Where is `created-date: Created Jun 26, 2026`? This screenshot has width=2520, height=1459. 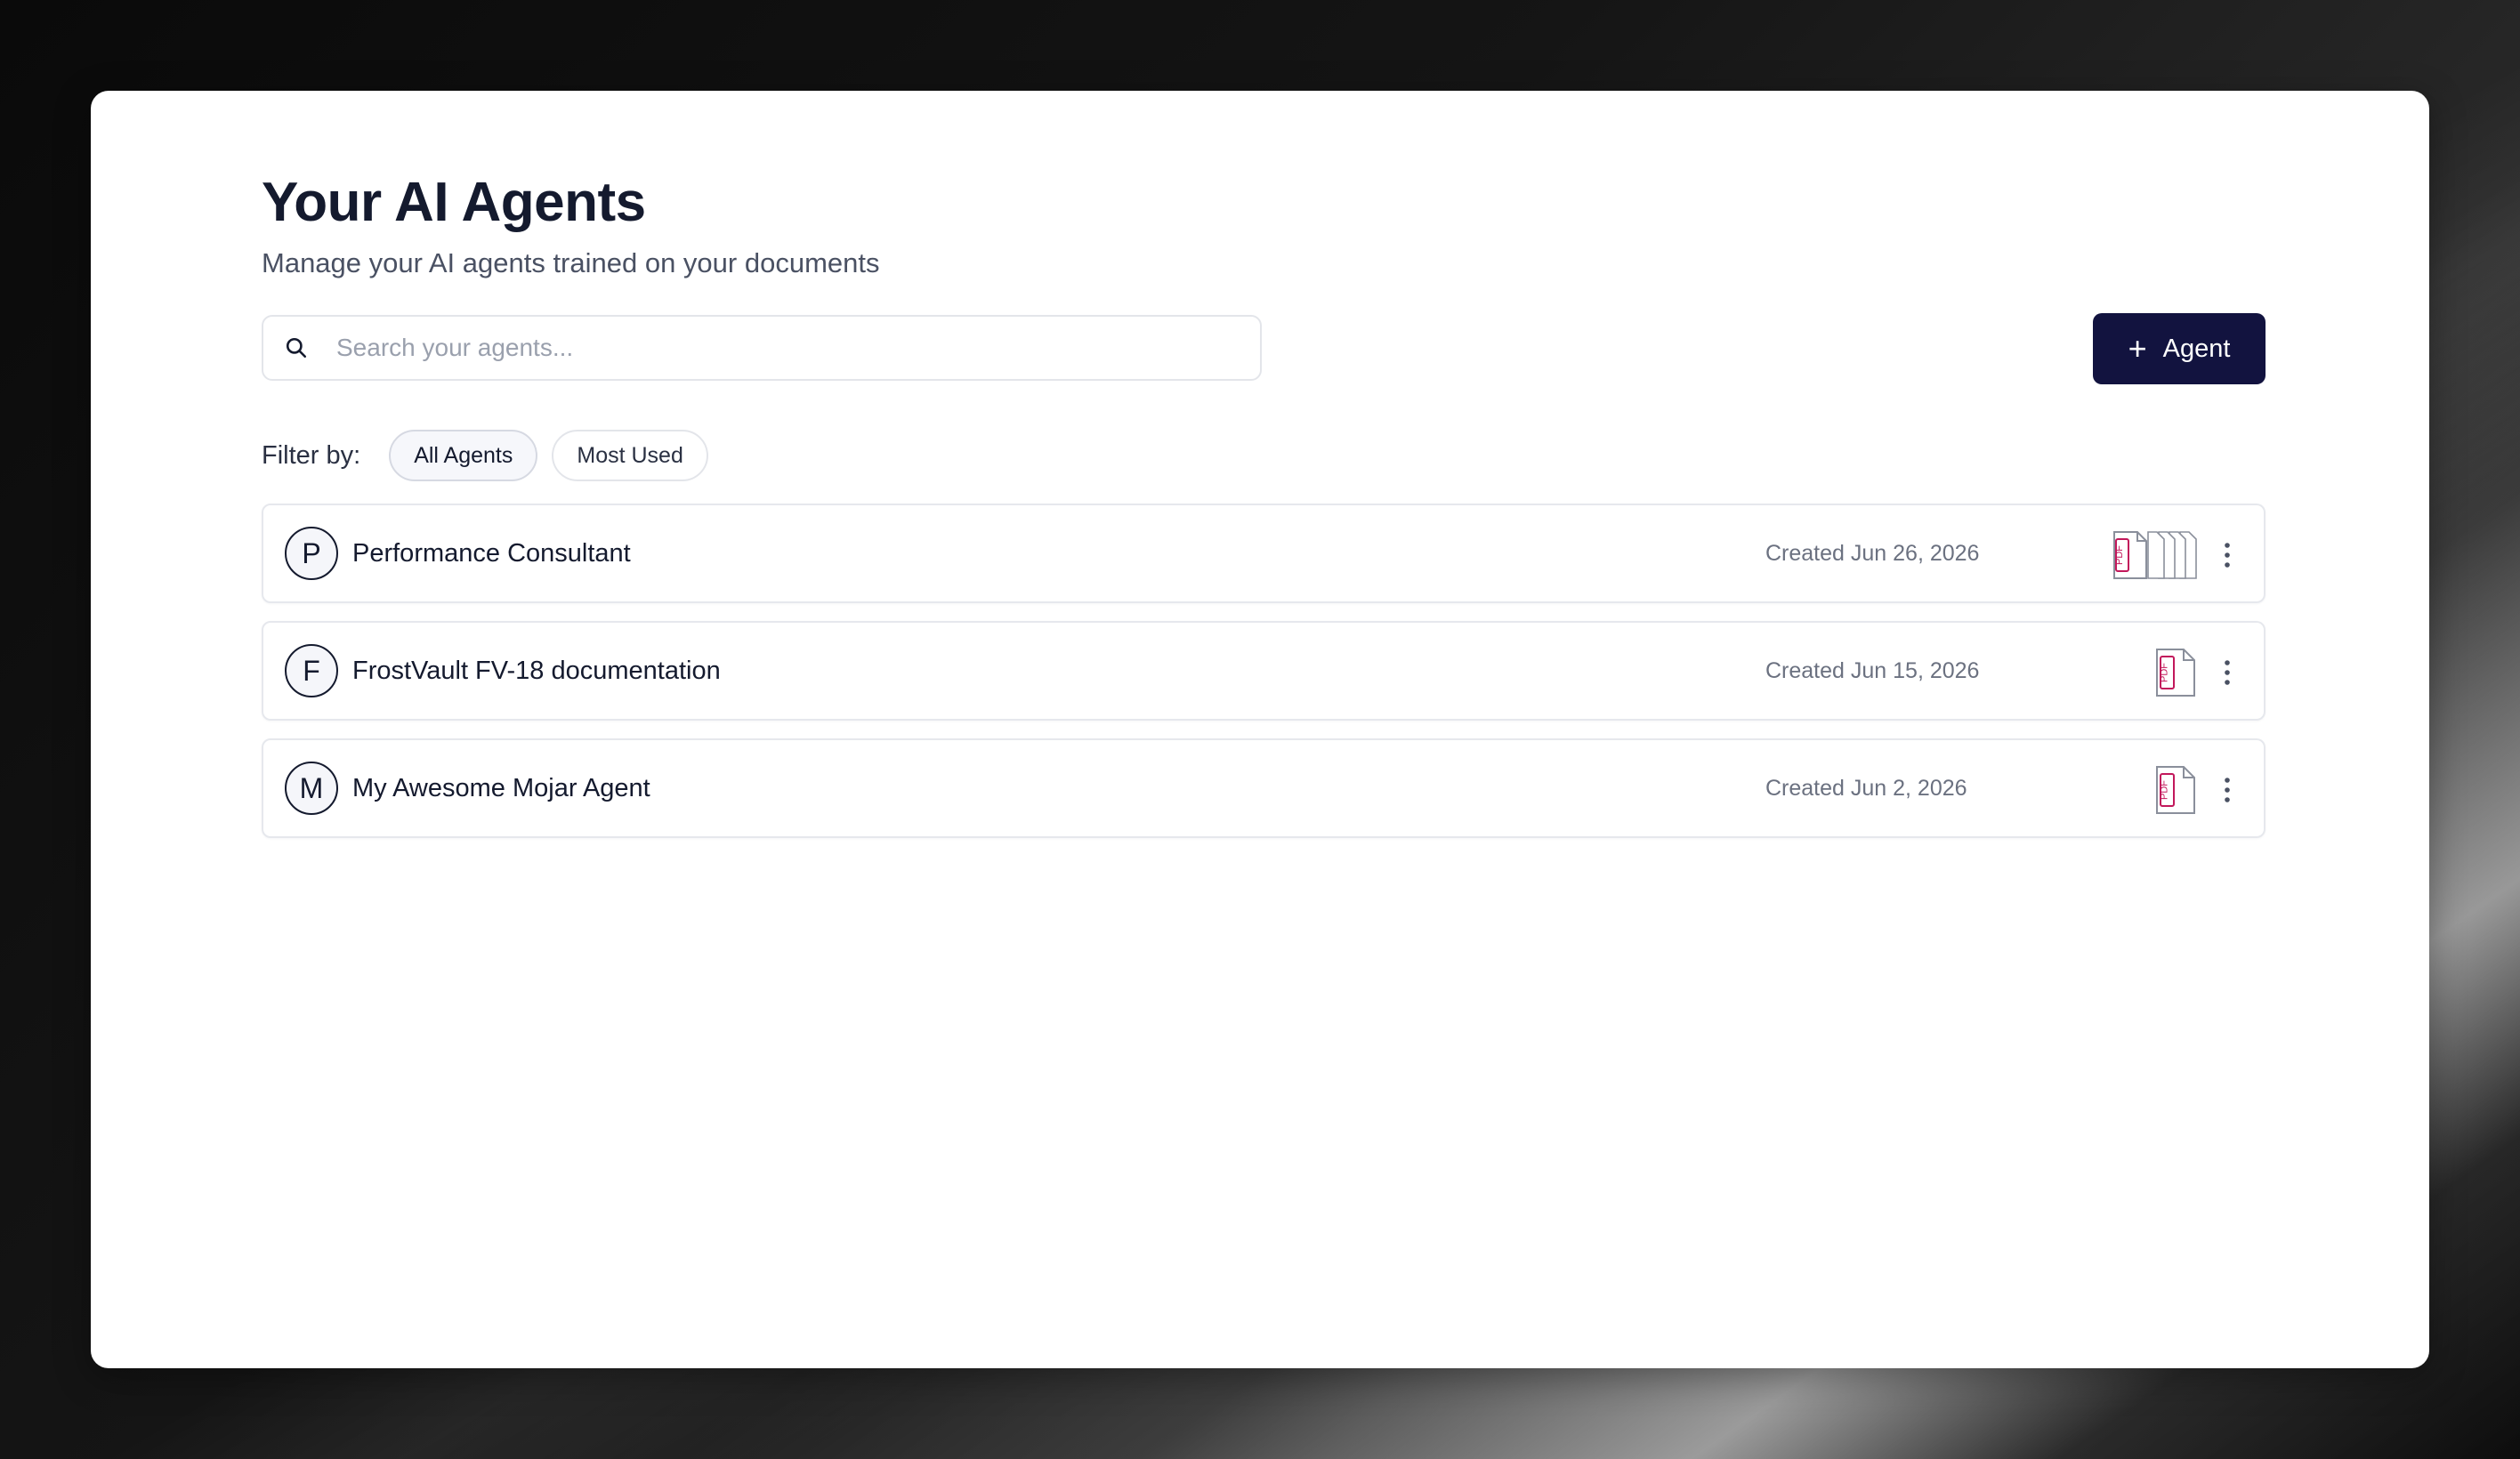
created-date: Created Jun 26, 2026 is located at coordinates (1872, 553).